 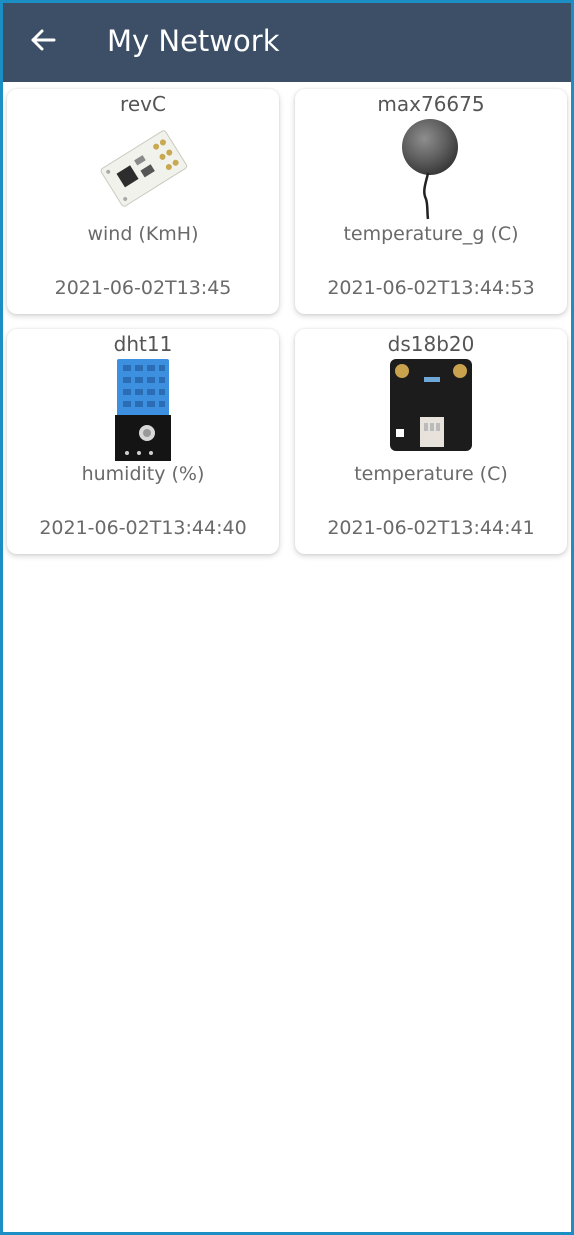 I want to click on dht11-sensor-module-image, so click(x=143, y=410).